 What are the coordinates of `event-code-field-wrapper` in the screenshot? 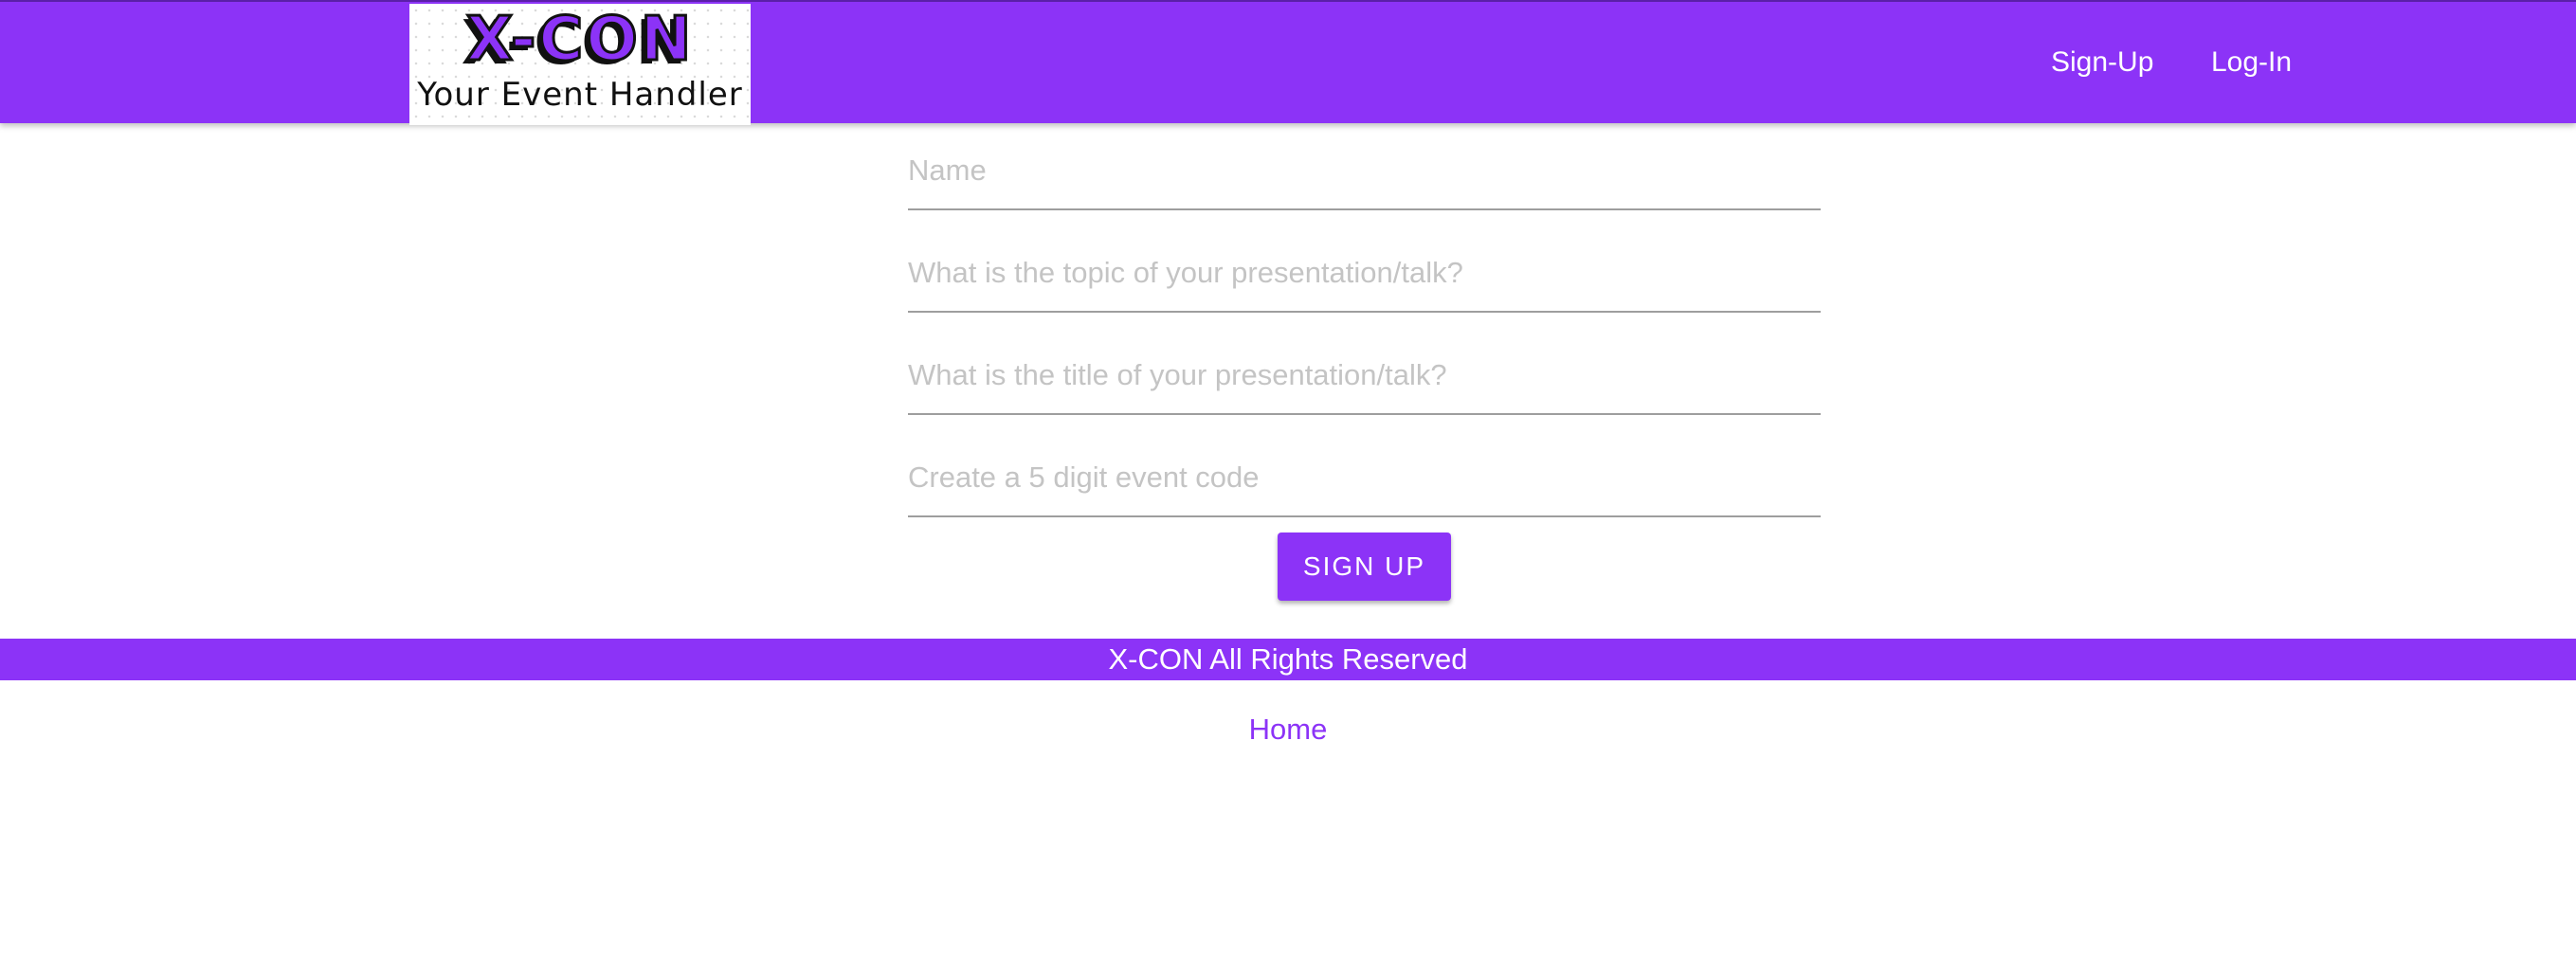 It's located at (1364, 491).